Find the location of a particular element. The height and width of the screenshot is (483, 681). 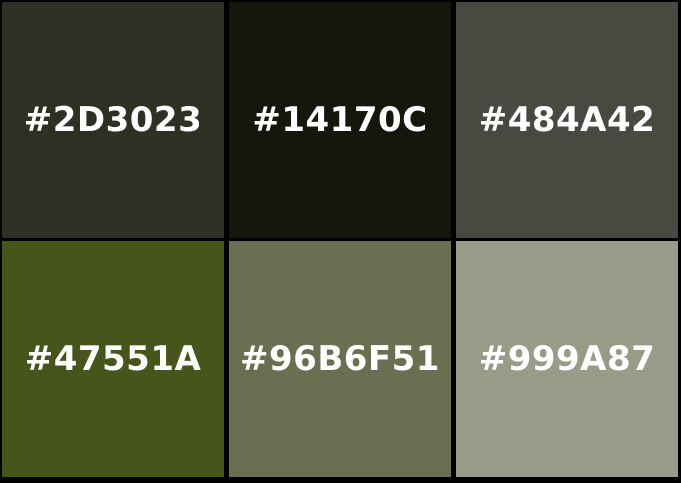

swatch-hex-label: #484A42 is located at coordinates (567, 120).